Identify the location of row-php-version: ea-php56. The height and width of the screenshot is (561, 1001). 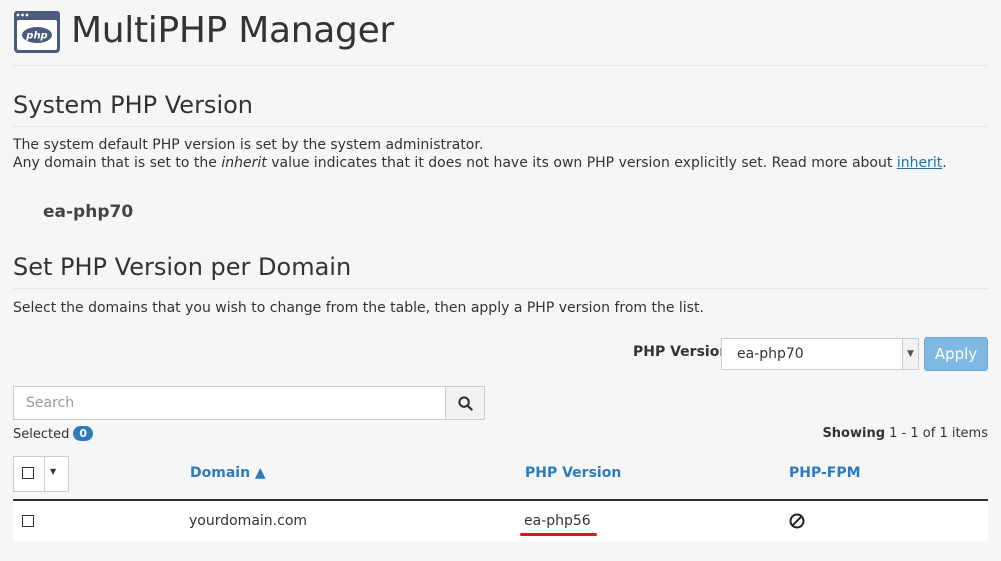
(557, 521).